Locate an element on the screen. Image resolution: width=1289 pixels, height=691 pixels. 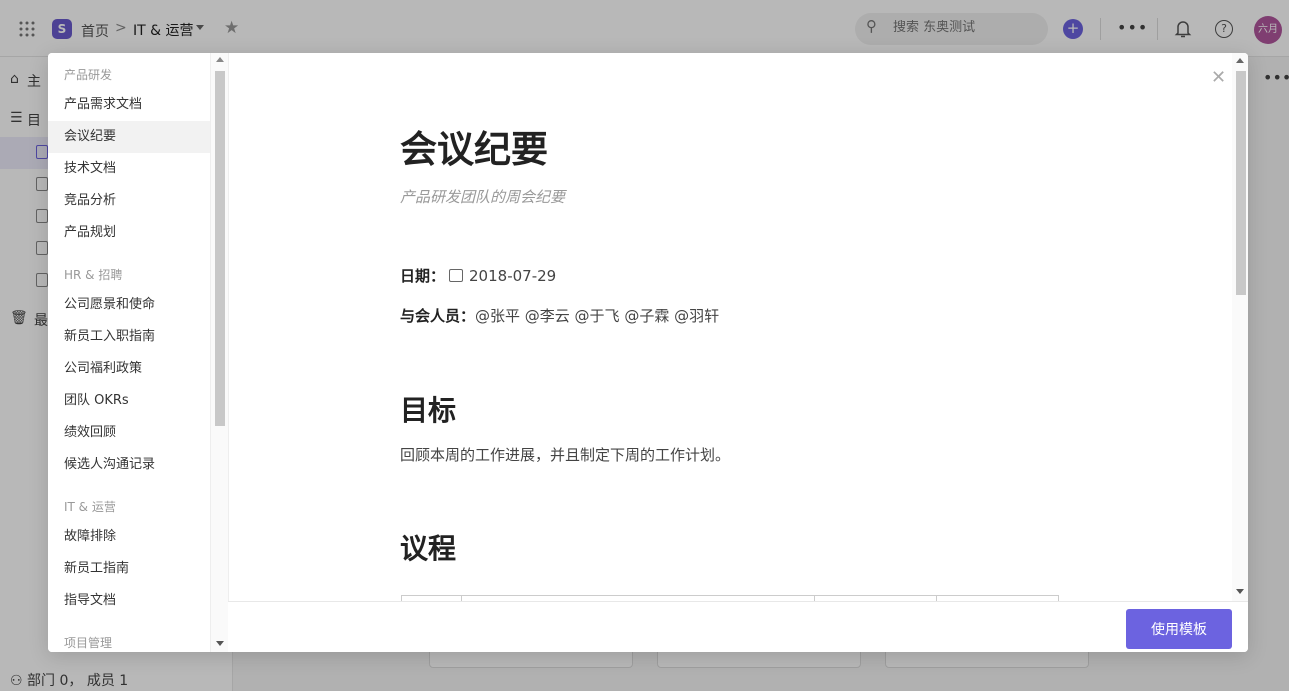
template-item-label: 会议纪要 is located at coordinates (90, 136).